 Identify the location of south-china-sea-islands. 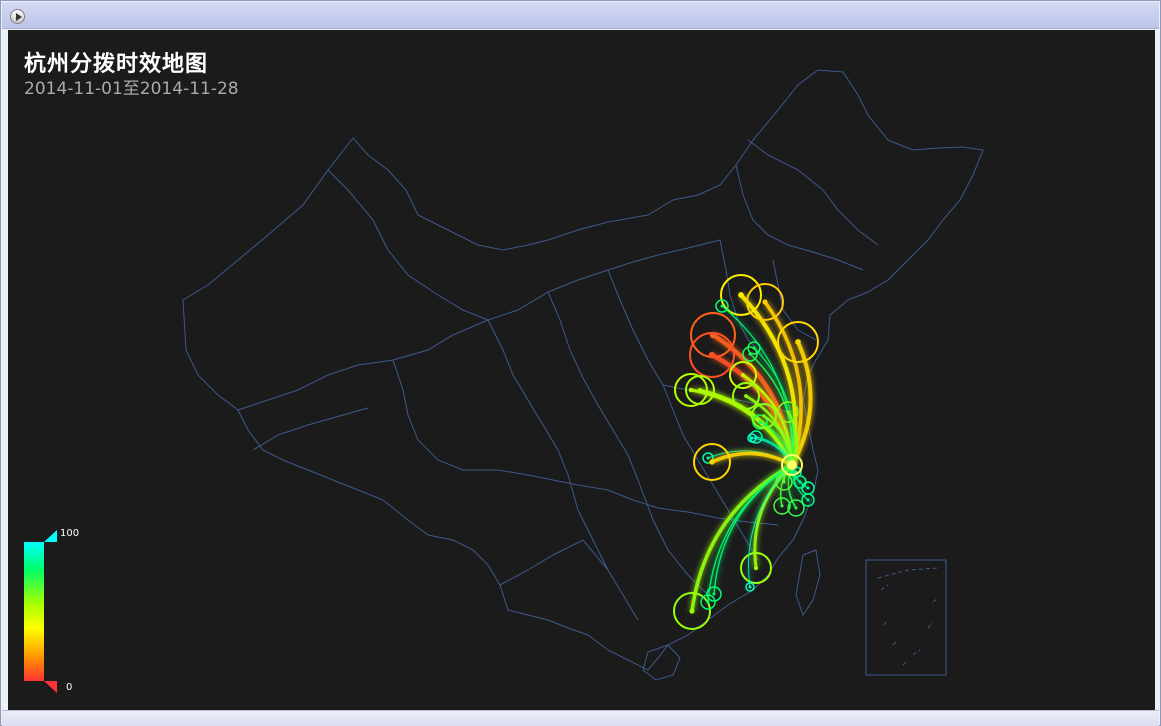
(908, 616).